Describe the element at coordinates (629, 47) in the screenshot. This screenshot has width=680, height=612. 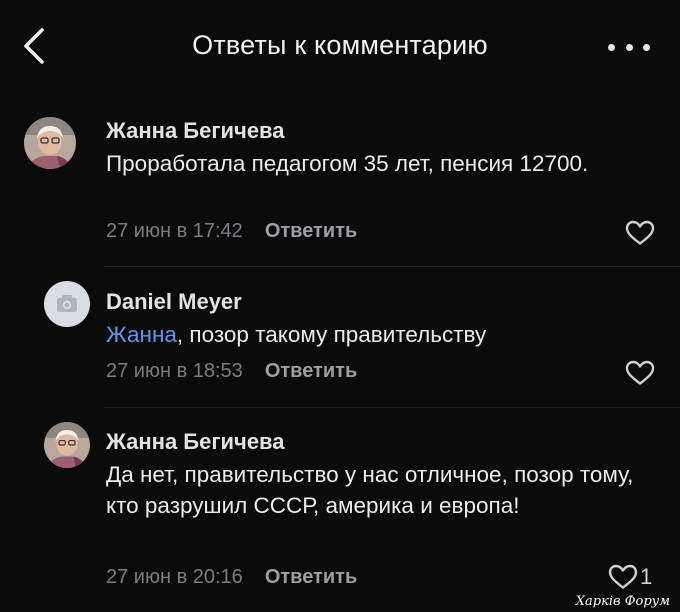
I see `more-options-button` at that location.